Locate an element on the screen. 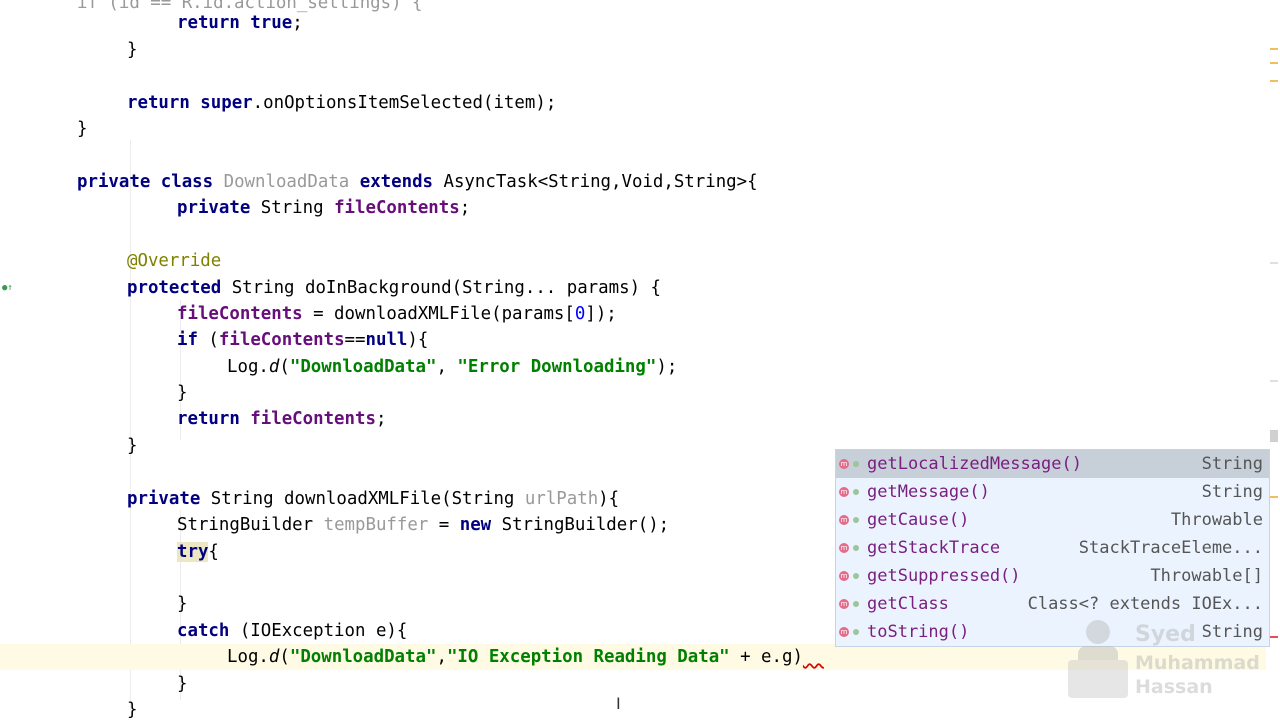 This screenshot has height=723, width=1280. completion-item-name: getSuppressed() is located at coordinates (944, 576).